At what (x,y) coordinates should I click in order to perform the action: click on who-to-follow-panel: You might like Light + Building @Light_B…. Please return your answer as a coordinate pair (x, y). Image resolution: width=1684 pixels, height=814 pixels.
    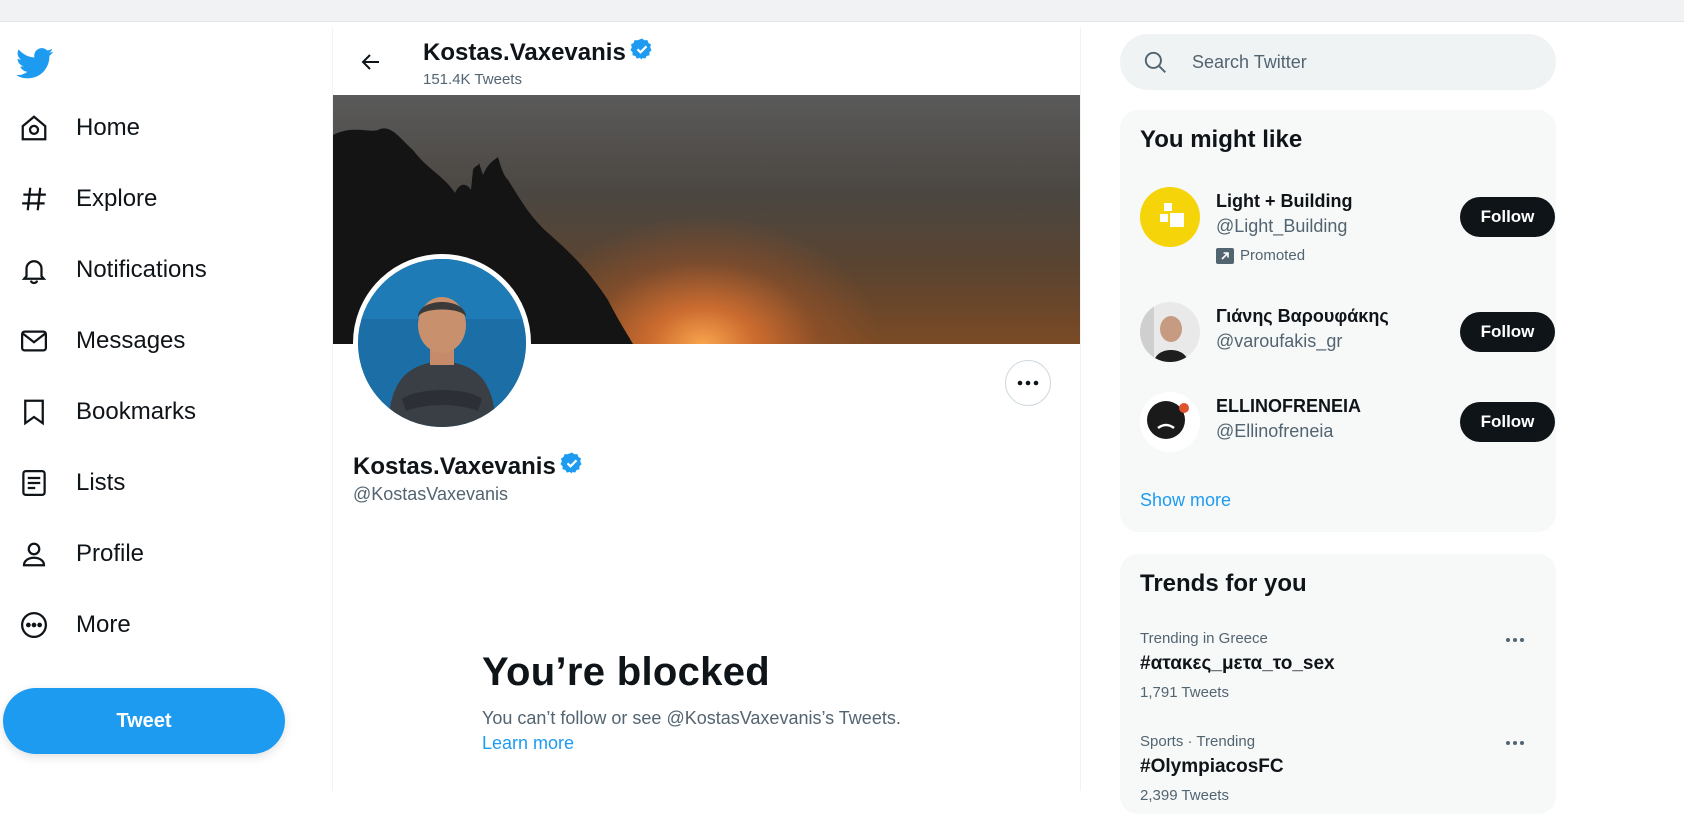
    Looking at the image, I should click on (1338, 321).